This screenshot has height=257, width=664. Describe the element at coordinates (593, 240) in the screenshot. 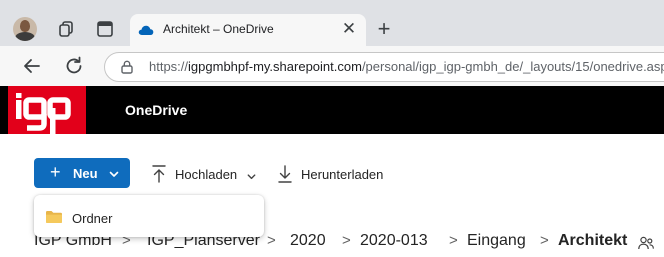

I see `breadcrumb-item-architekt: Architekt` at that location.